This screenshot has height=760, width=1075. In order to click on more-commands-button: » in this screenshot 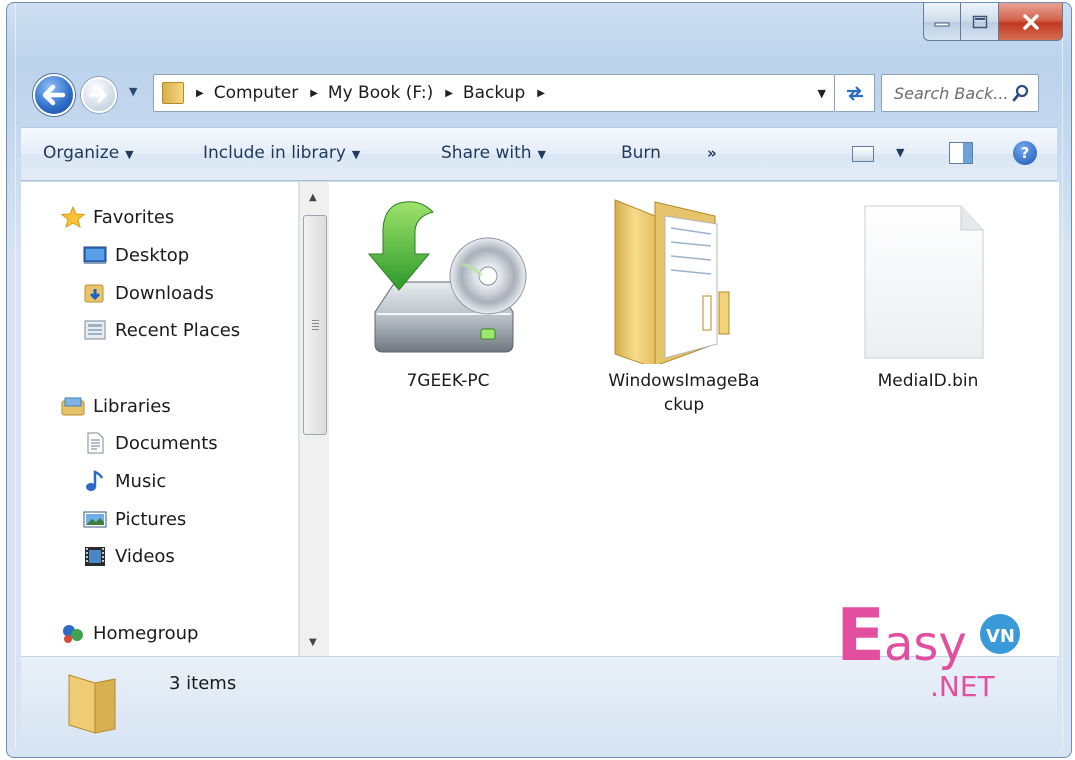, I will do `click(712, 153)`.